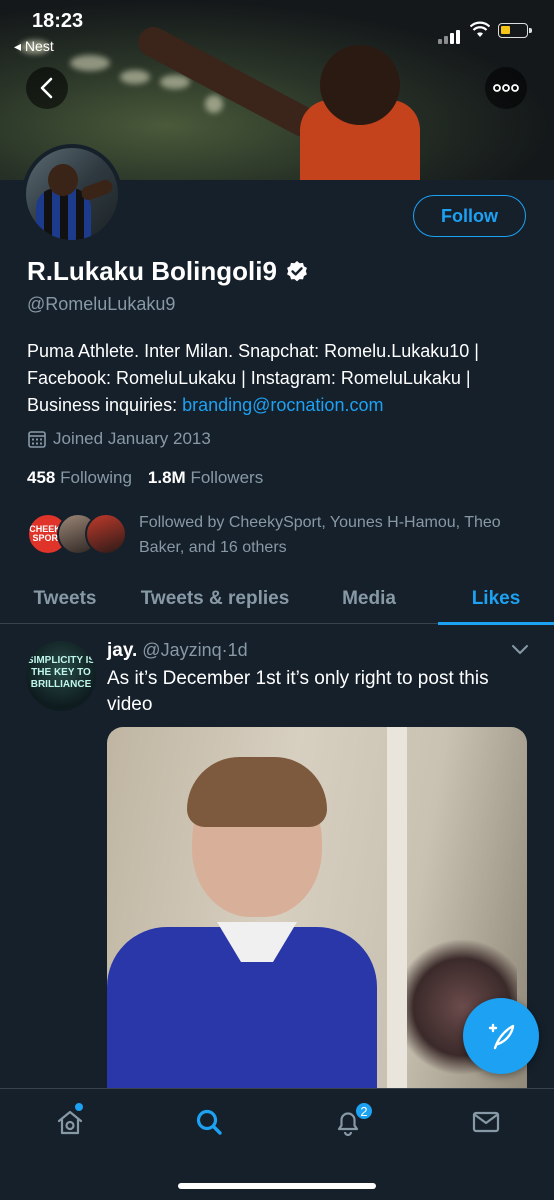  What do you see at coordinates (106, 534) in the screenshot?
I see `followed-avatar-theo` at bounding box center [106, 534].